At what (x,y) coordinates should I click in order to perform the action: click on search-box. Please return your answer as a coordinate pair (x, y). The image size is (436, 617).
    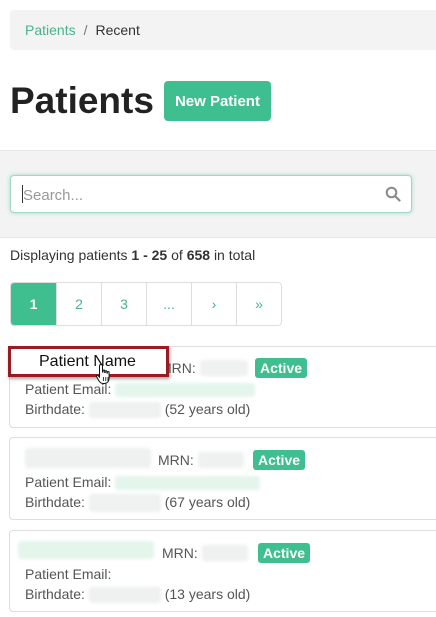
    Looking at the image, I should click on (211, 194).